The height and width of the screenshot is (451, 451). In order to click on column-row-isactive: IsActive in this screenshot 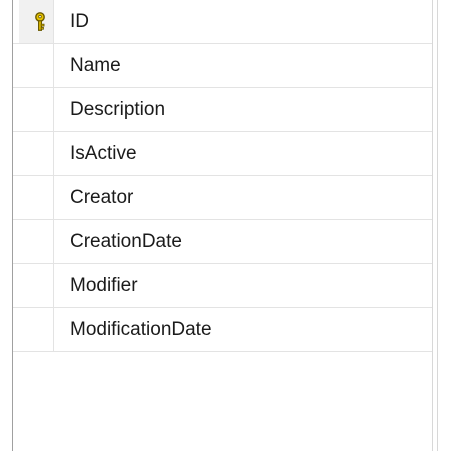, I will do `click(222, 154)`.